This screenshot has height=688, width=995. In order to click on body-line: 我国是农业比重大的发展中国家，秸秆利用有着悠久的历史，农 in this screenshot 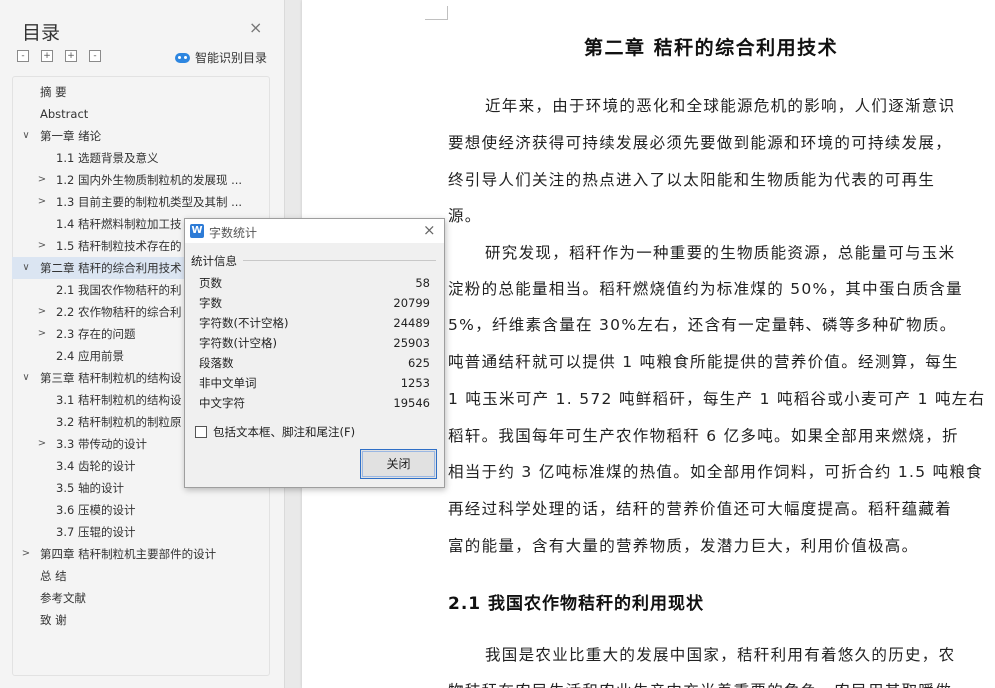, I will do `click(720, 655)`.